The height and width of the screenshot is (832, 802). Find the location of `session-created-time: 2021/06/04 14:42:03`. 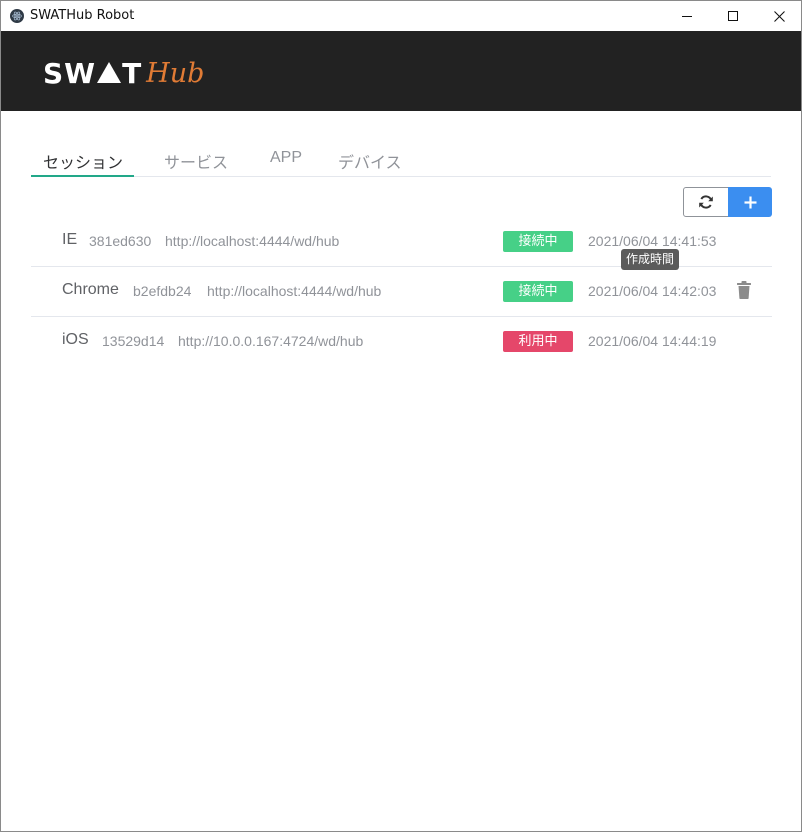

session-created-time: 2021/06/04 14:42:03 is located at coordinates (652, 291).